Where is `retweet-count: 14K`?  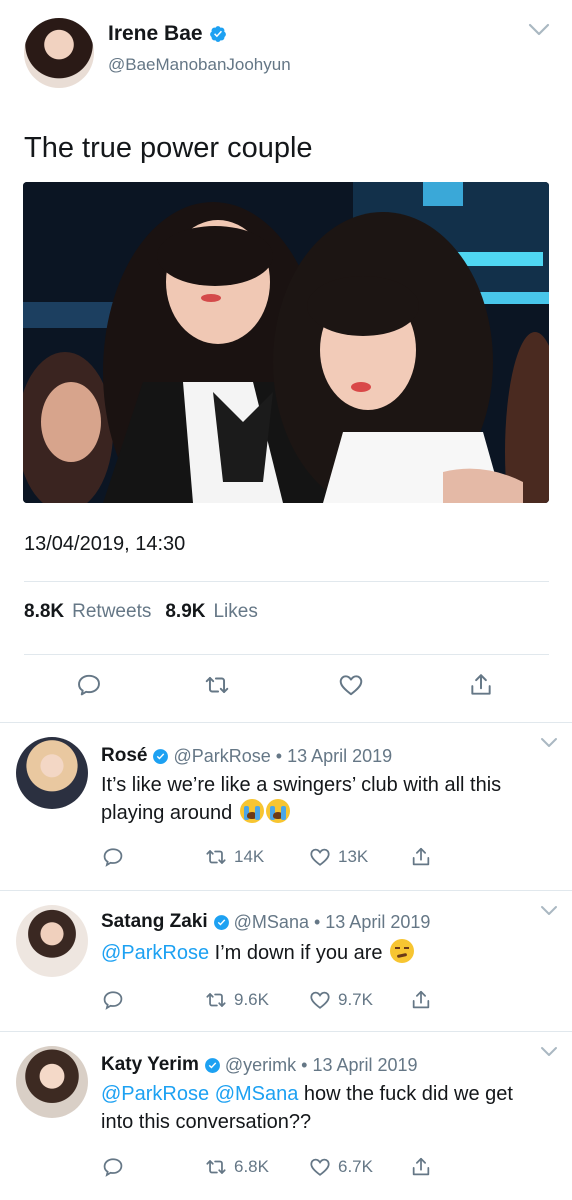
retweet-count: 14K is located at coordinates (249, 856).